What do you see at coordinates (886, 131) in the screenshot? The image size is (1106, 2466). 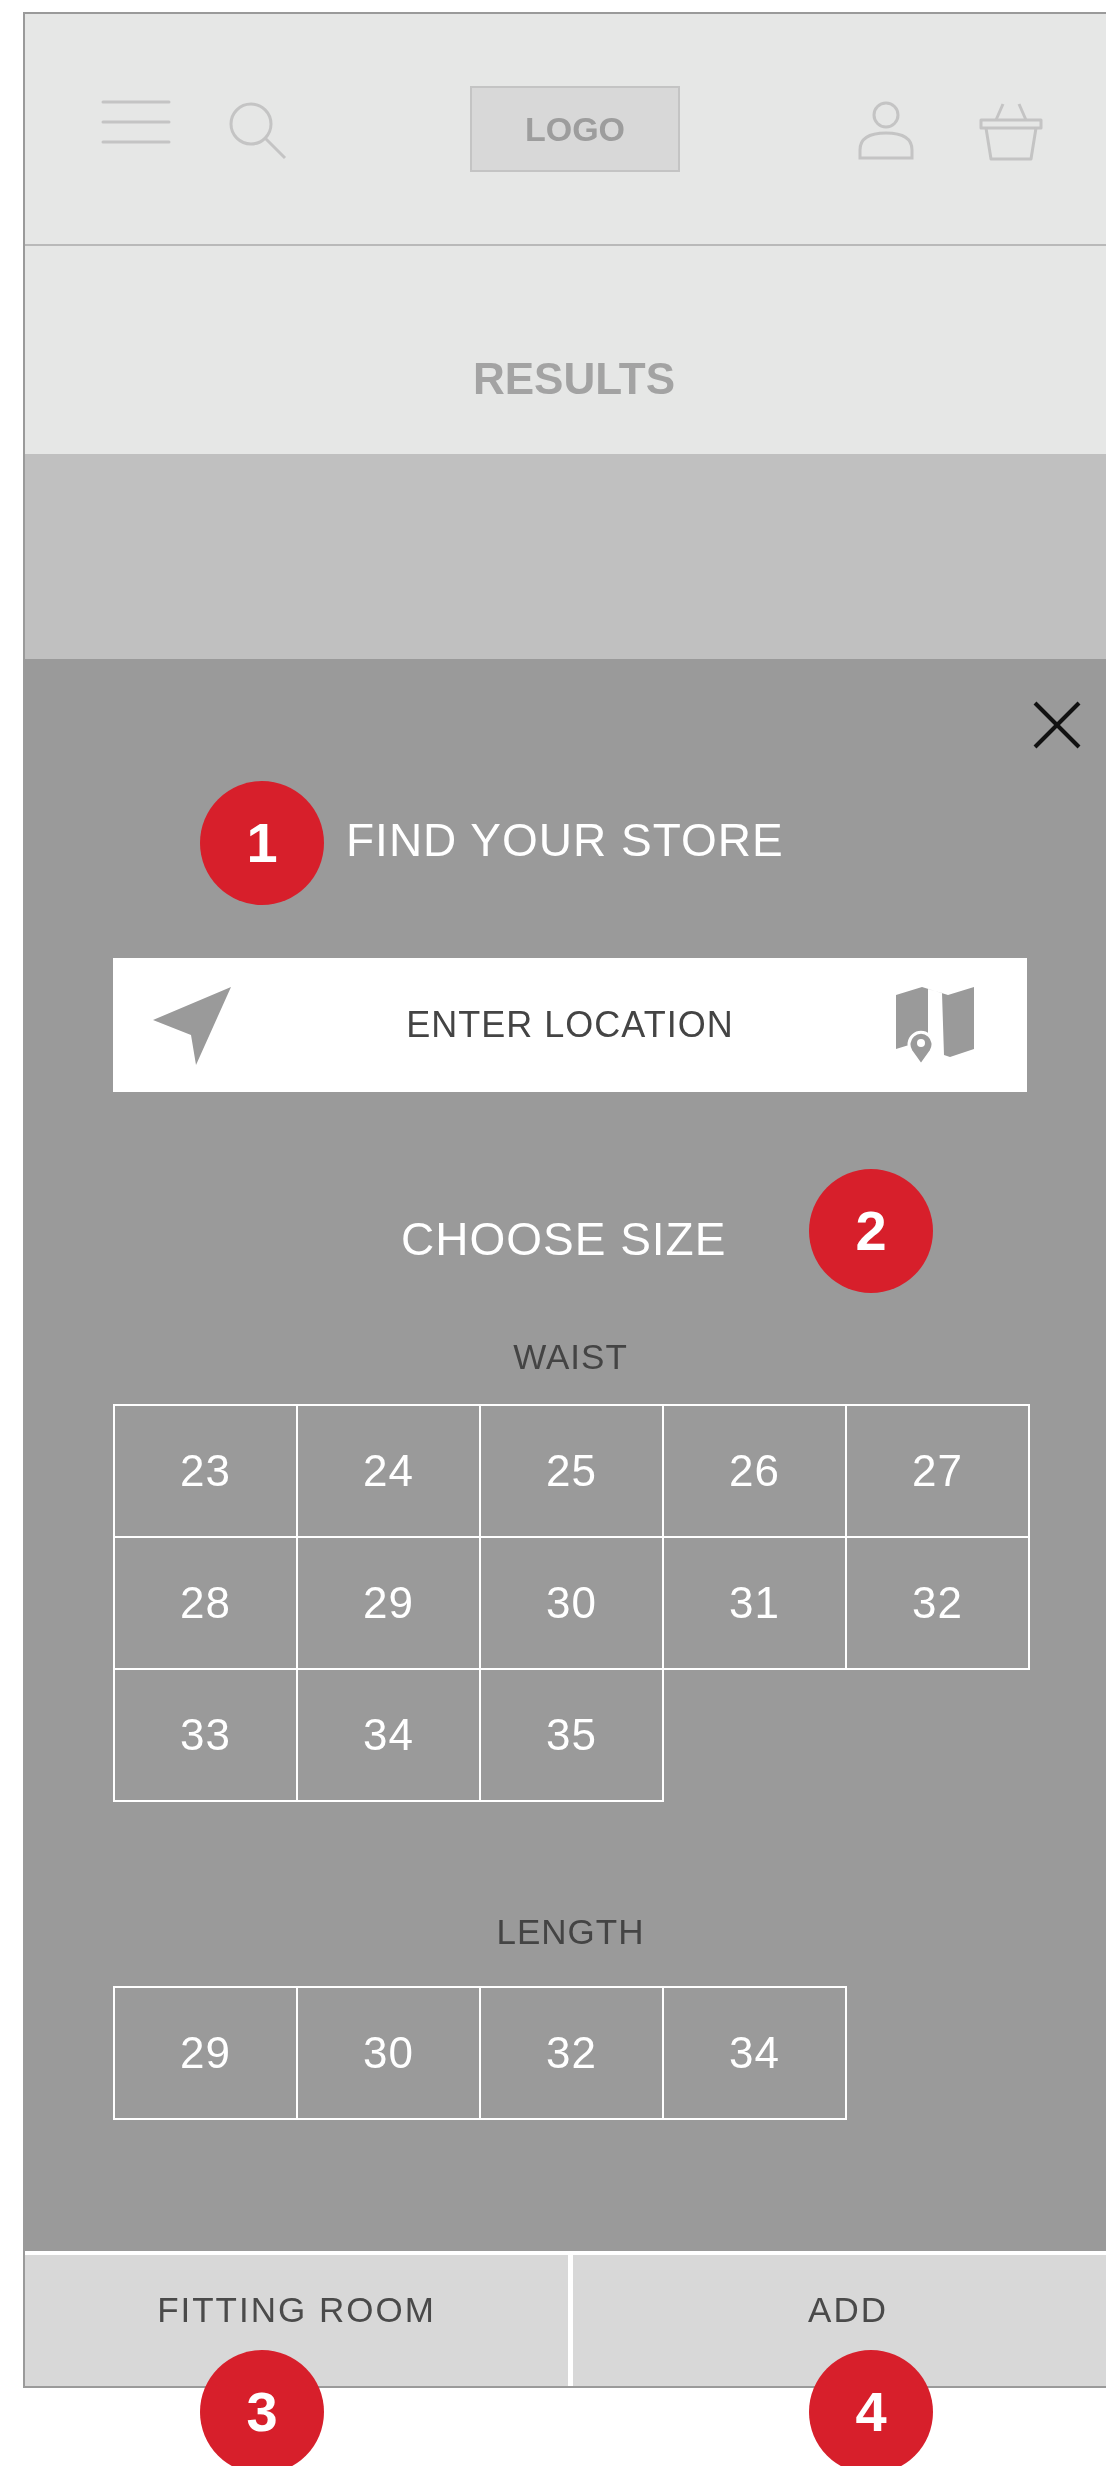 I see `user-icon` at bounding box center [886, 131].